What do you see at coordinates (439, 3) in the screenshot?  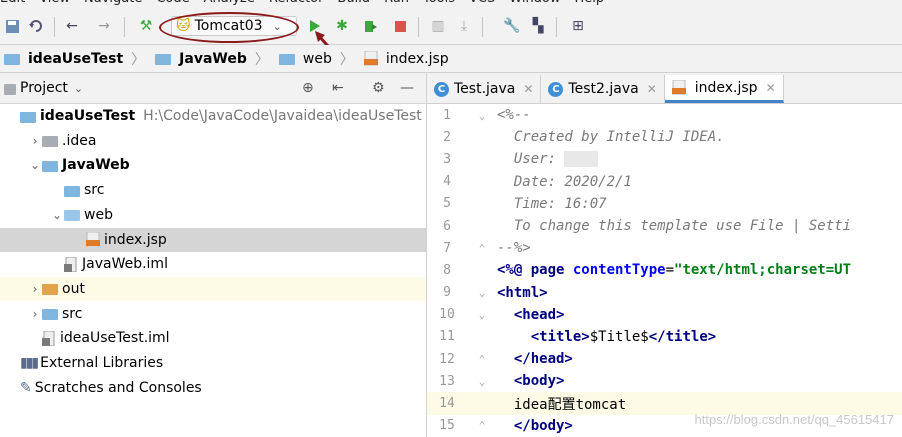 I see `menu-item-tools: Tools` at bounding box center [439, 3].